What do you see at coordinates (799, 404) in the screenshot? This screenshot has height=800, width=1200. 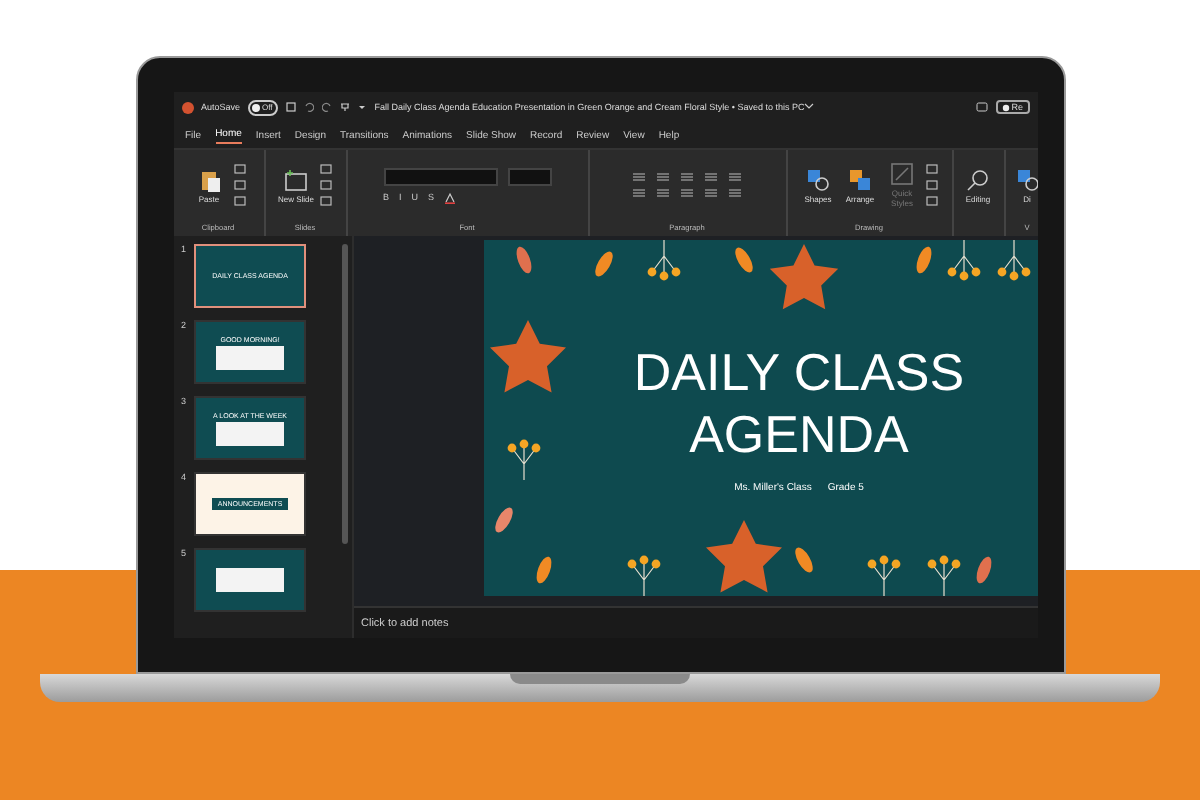 I see `slide-title: DAILY CLASS AGENDA` at bounding box center [799, 404].